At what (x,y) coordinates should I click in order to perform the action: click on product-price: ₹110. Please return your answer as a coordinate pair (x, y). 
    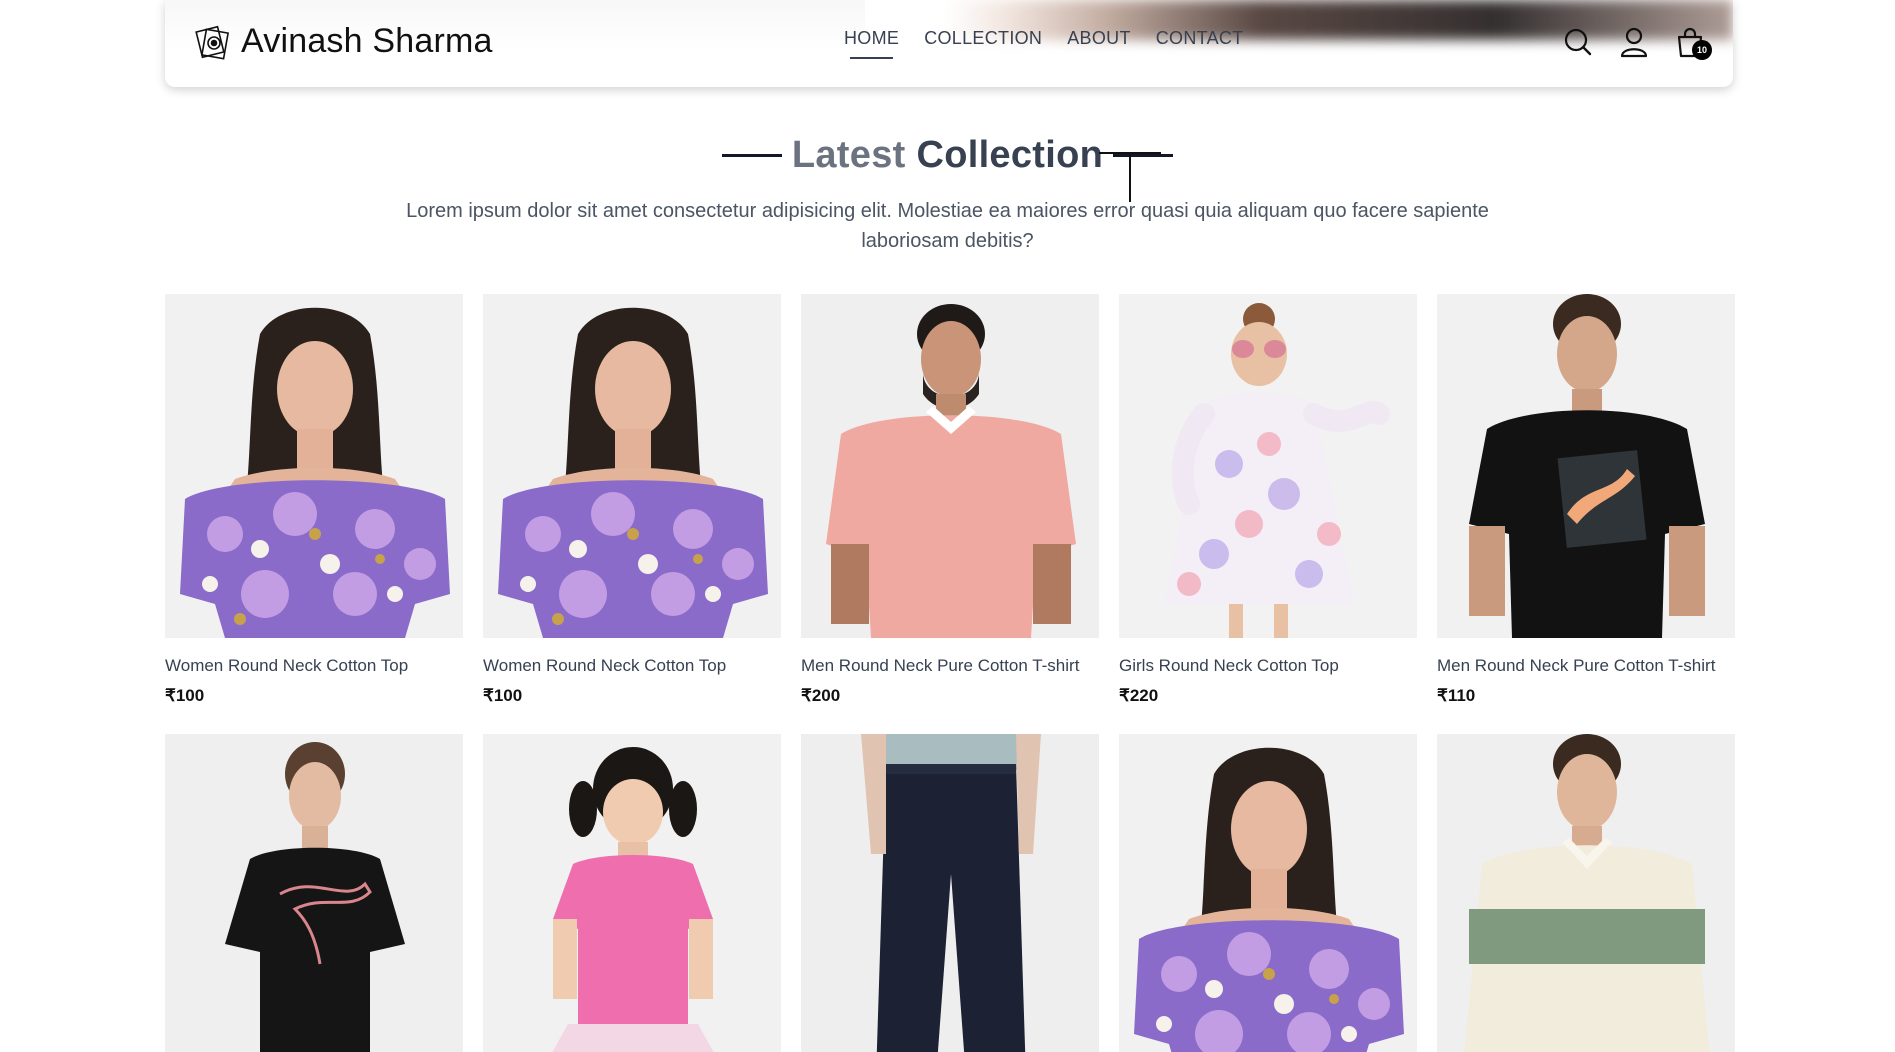
    Looking at the image, I should click on (1456, 695).